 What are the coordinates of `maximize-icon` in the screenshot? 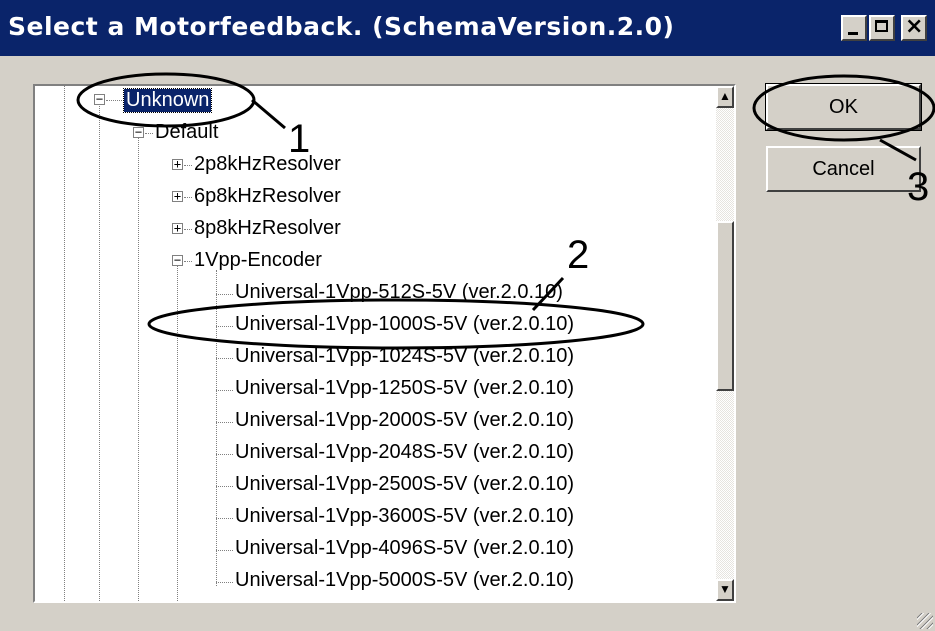 It's located at (881, 26).